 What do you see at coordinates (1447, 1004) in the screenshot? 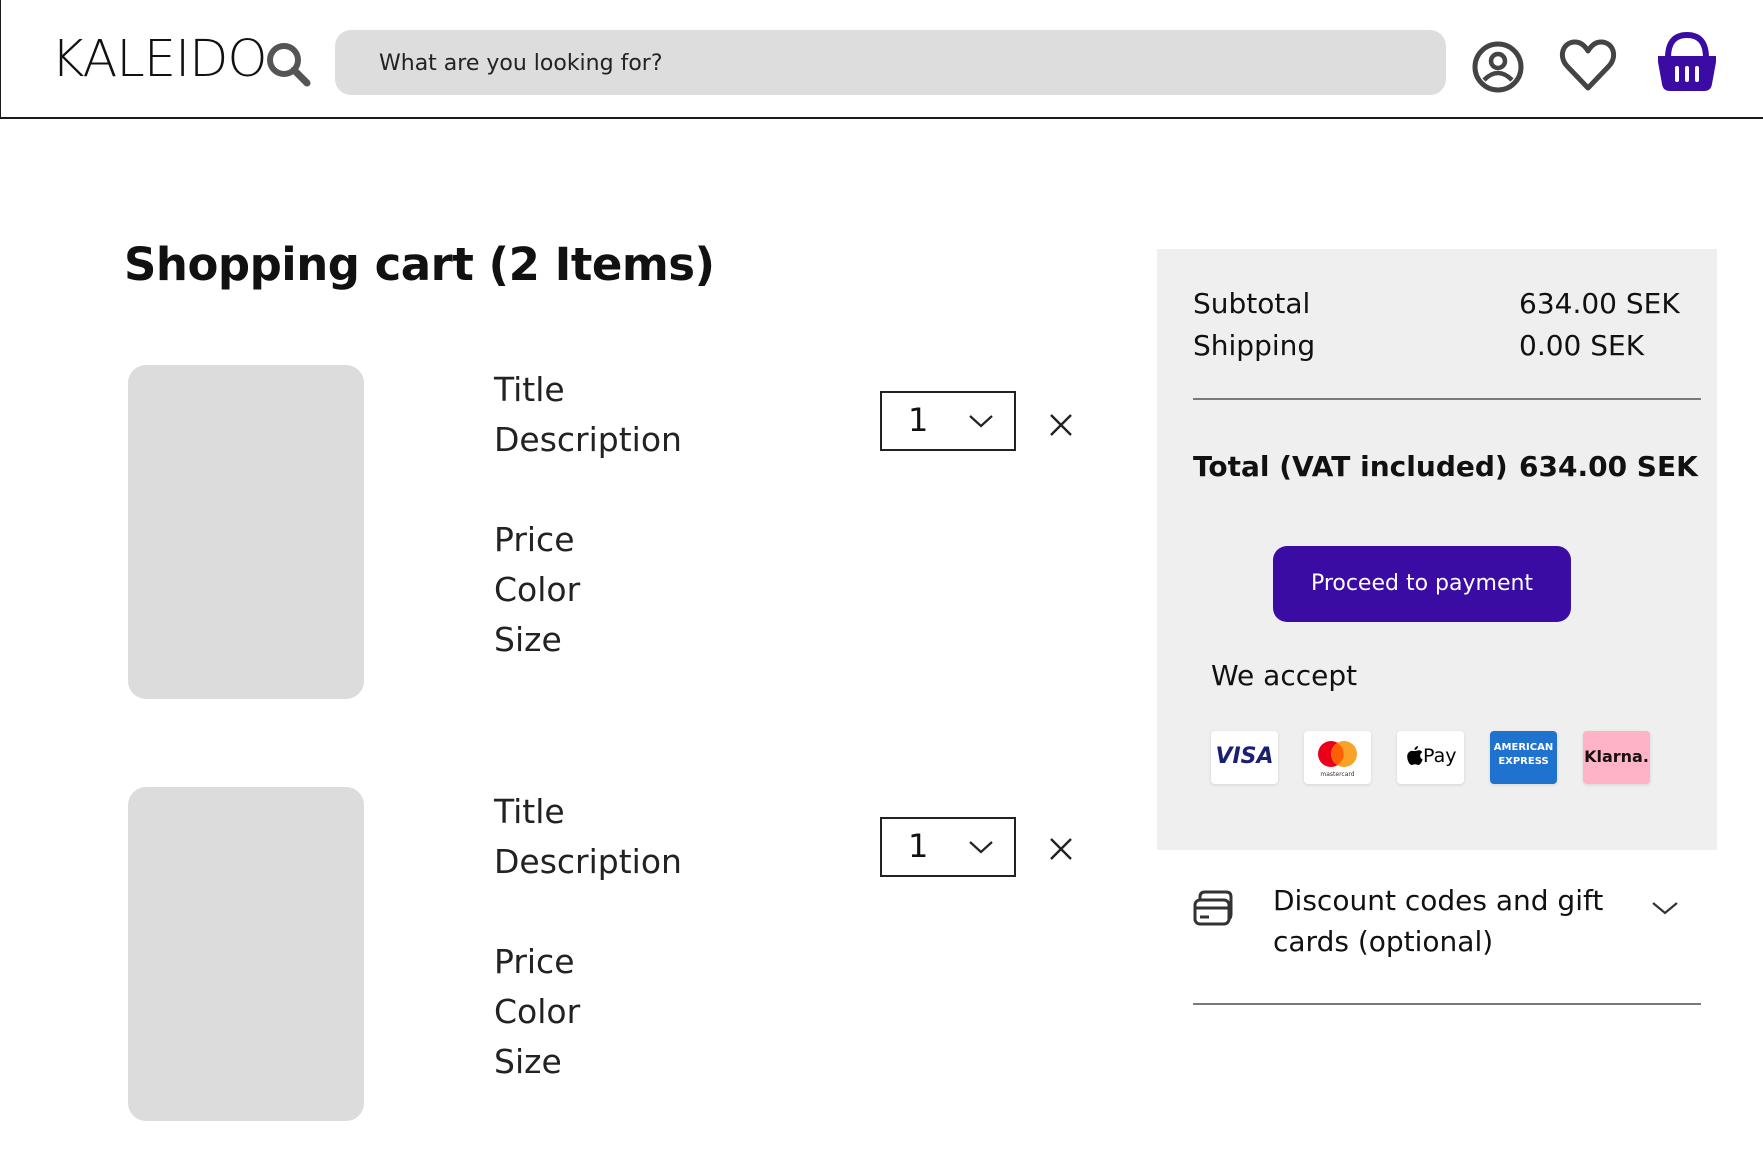
I see `discount-divider` at bounding box center [1447, 1004].